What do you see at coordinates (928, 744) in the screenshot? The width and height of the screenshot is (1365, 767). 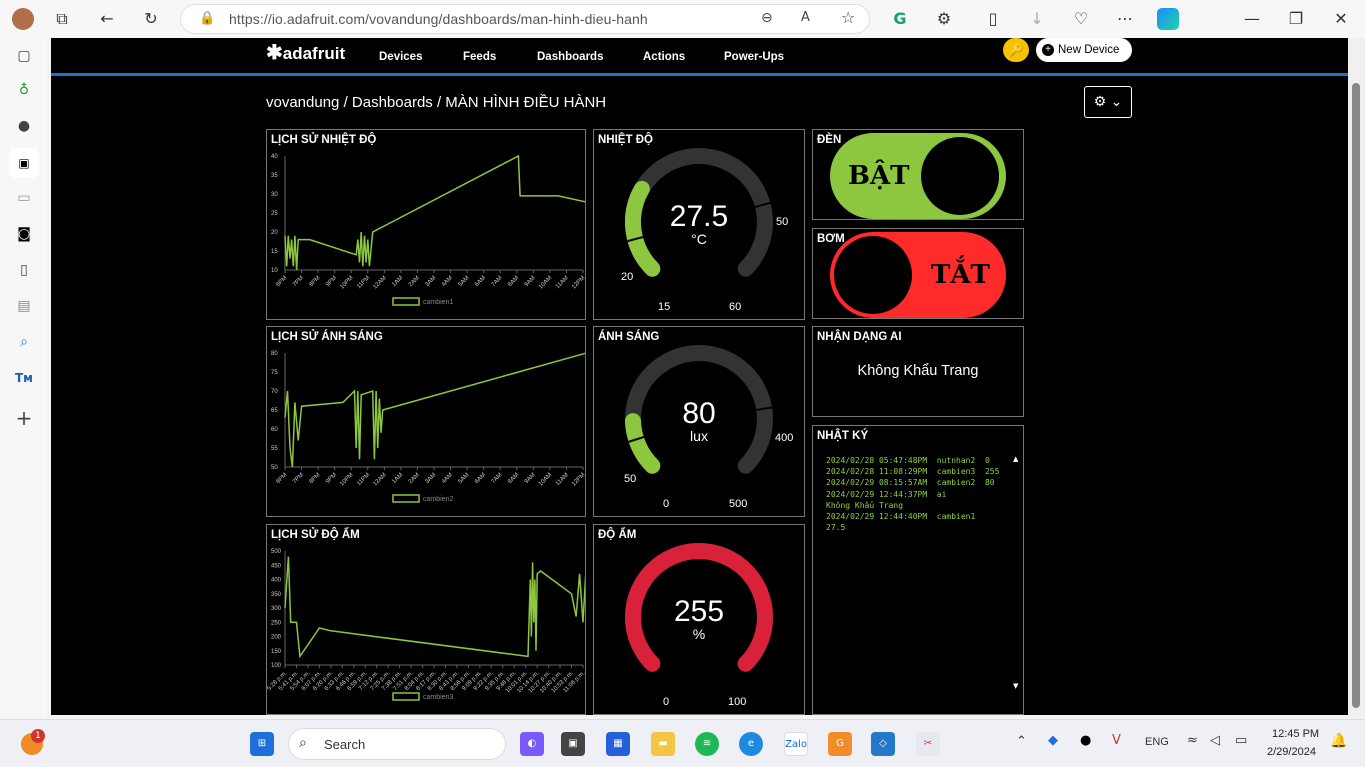 I see `snipping-tool-icon: ✂` at bounding box center [928, 744].